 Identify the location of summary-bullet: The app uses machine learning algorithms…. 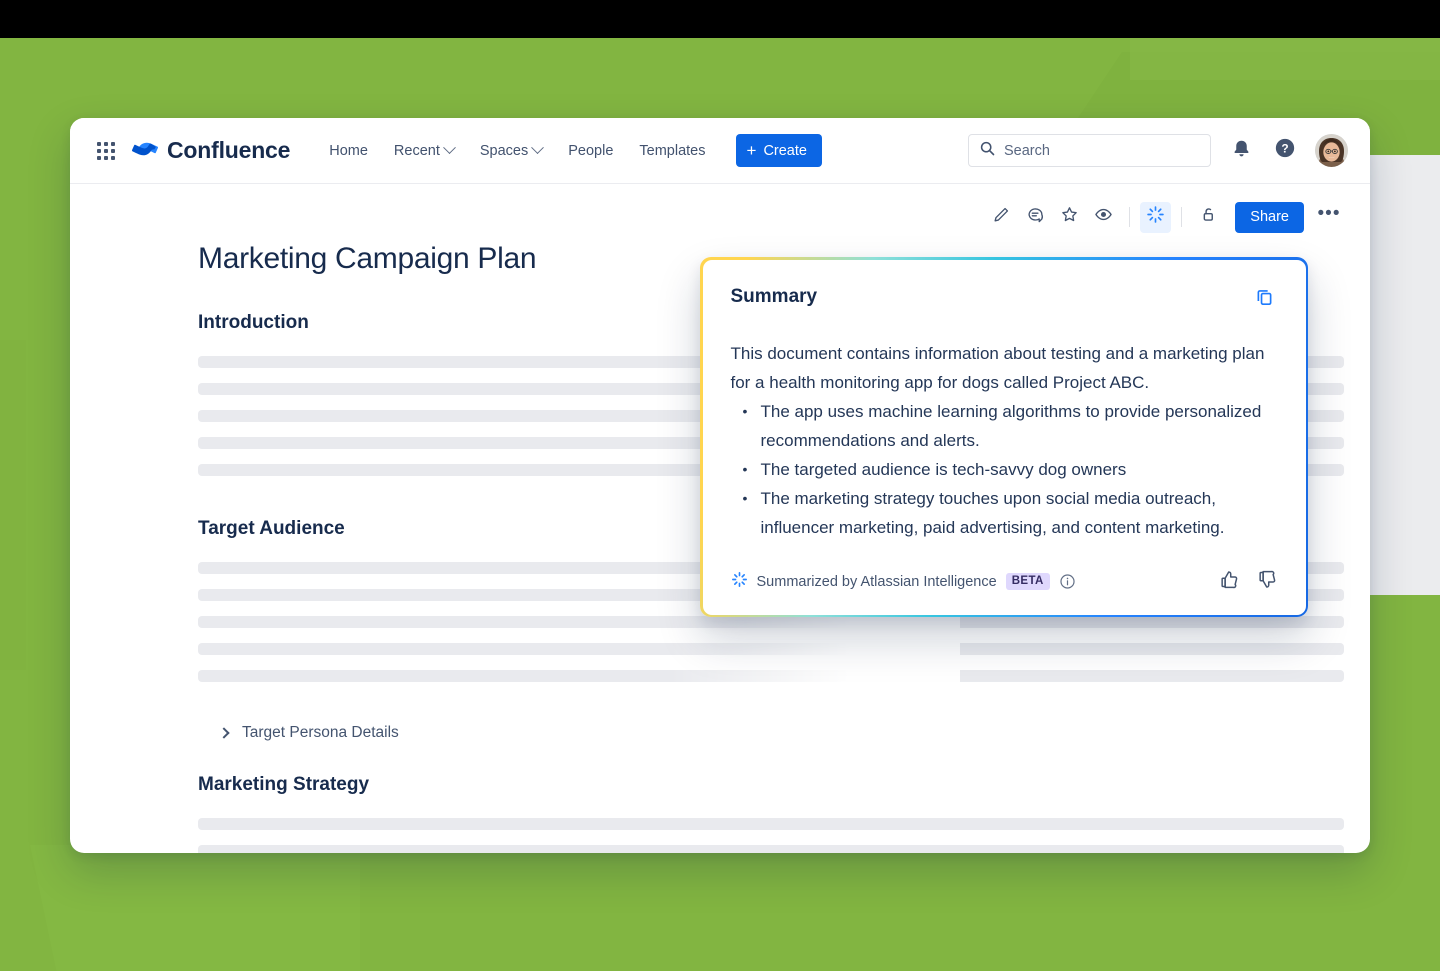
(1004, 426).